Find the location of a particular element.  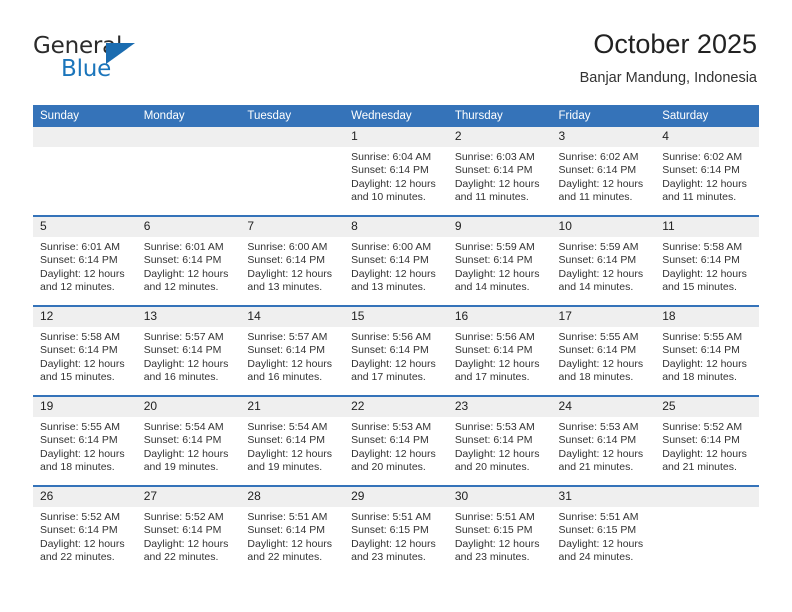

day-info-line: Sunset: 6:15 PM is located at coordinates (493, 530).